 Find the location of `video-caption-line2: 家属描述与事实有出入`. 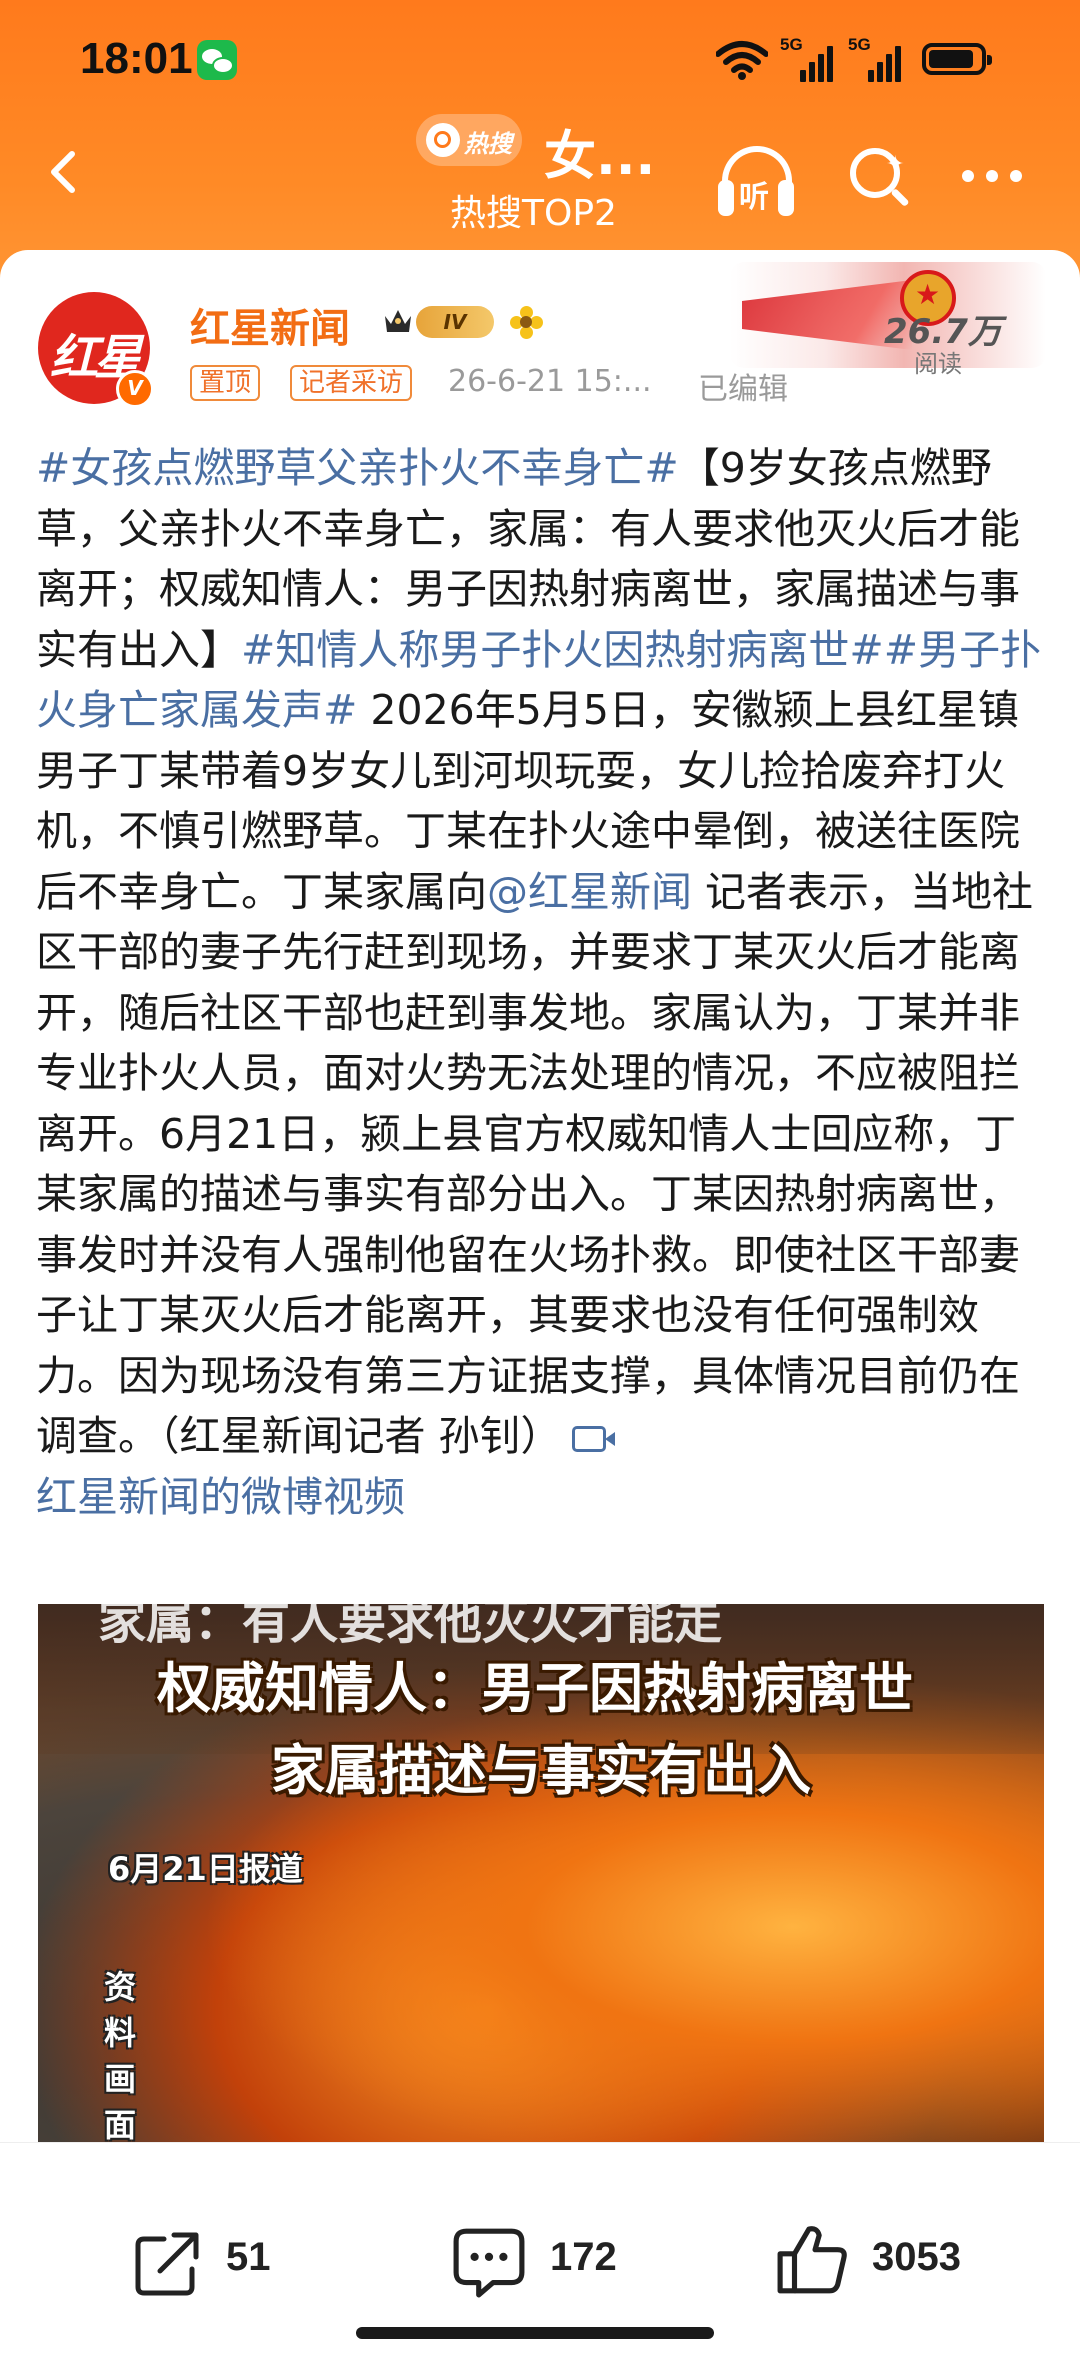

video-caption-line2: 家属描述与事实有出入 is located at coordinates (541, 1770).